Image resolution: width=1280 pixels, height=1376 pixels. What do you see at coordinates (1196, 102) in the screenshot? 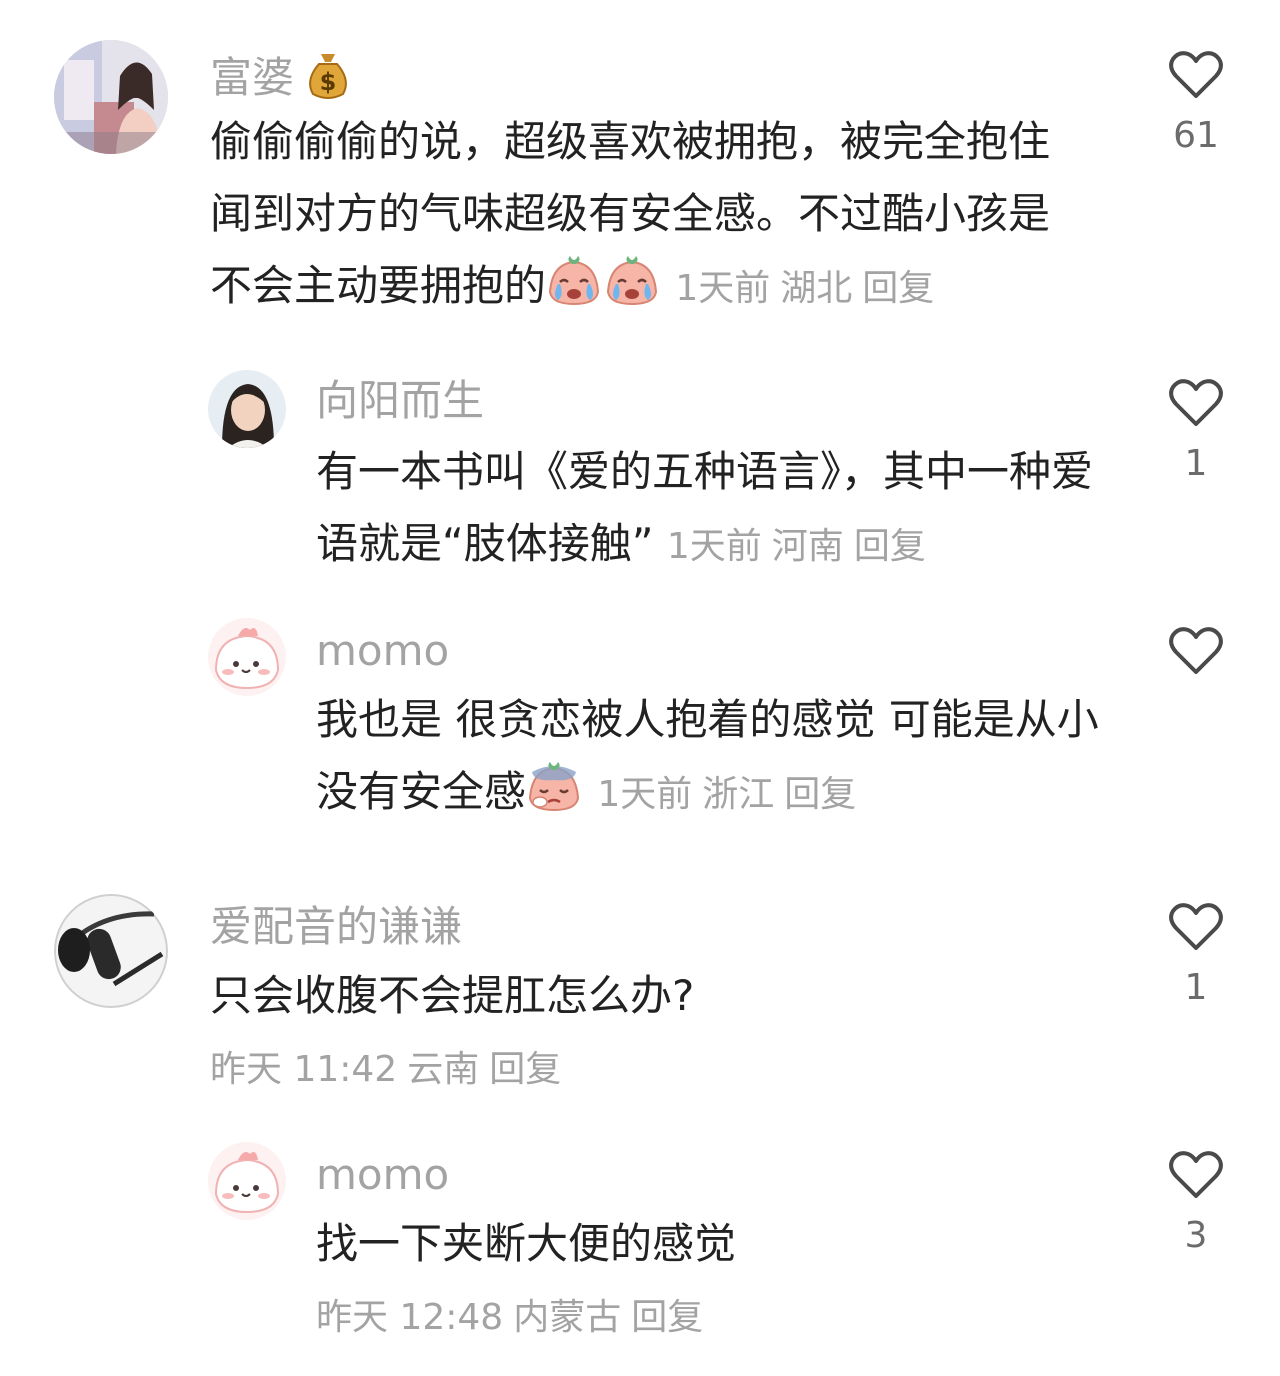
I see `like-button: 61` at bounding box center [1196, 102].